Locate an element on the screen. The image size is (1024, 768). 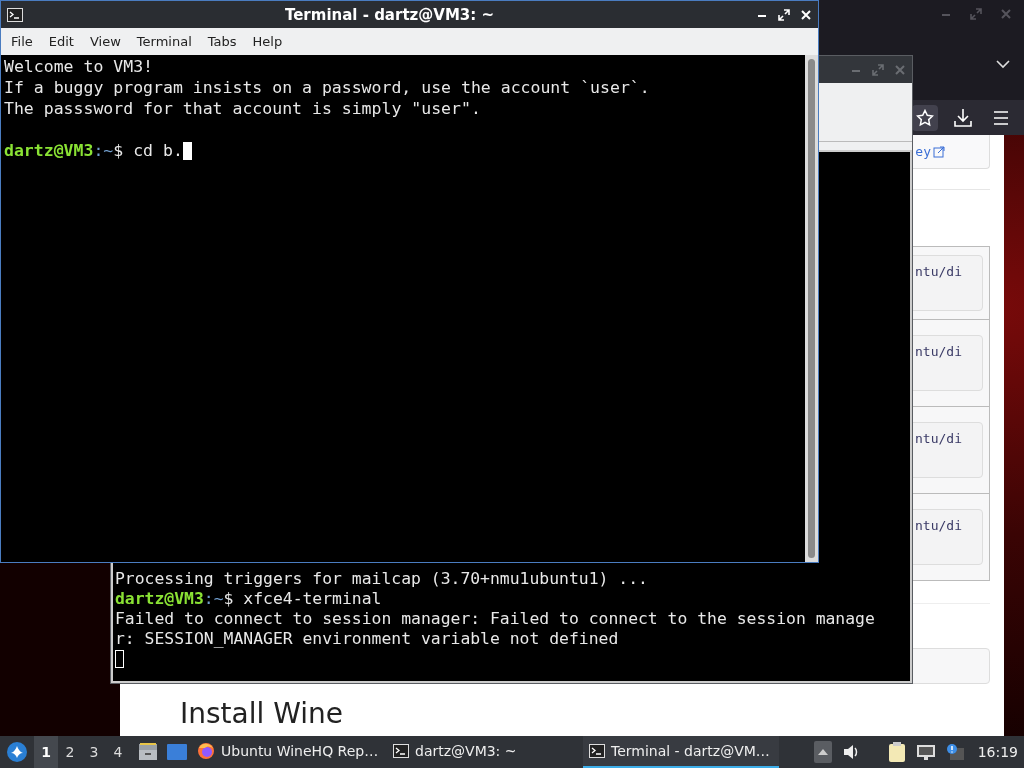
output-line: Failed to connect to session manager: Failed to connect to the session manage is located at coordinates (495, 619).